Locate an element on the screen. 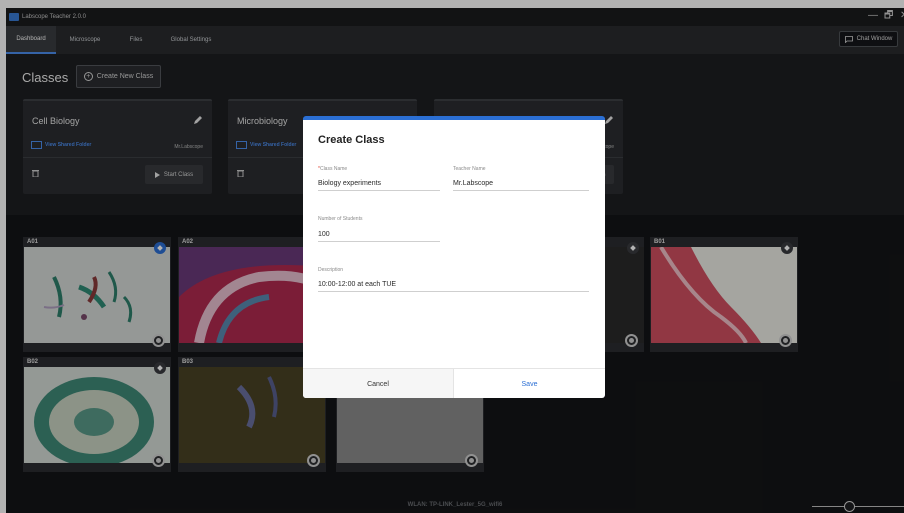 The width and height of the screenshot is (904, 513). description-label: Description is located at coordinates (331, 270).